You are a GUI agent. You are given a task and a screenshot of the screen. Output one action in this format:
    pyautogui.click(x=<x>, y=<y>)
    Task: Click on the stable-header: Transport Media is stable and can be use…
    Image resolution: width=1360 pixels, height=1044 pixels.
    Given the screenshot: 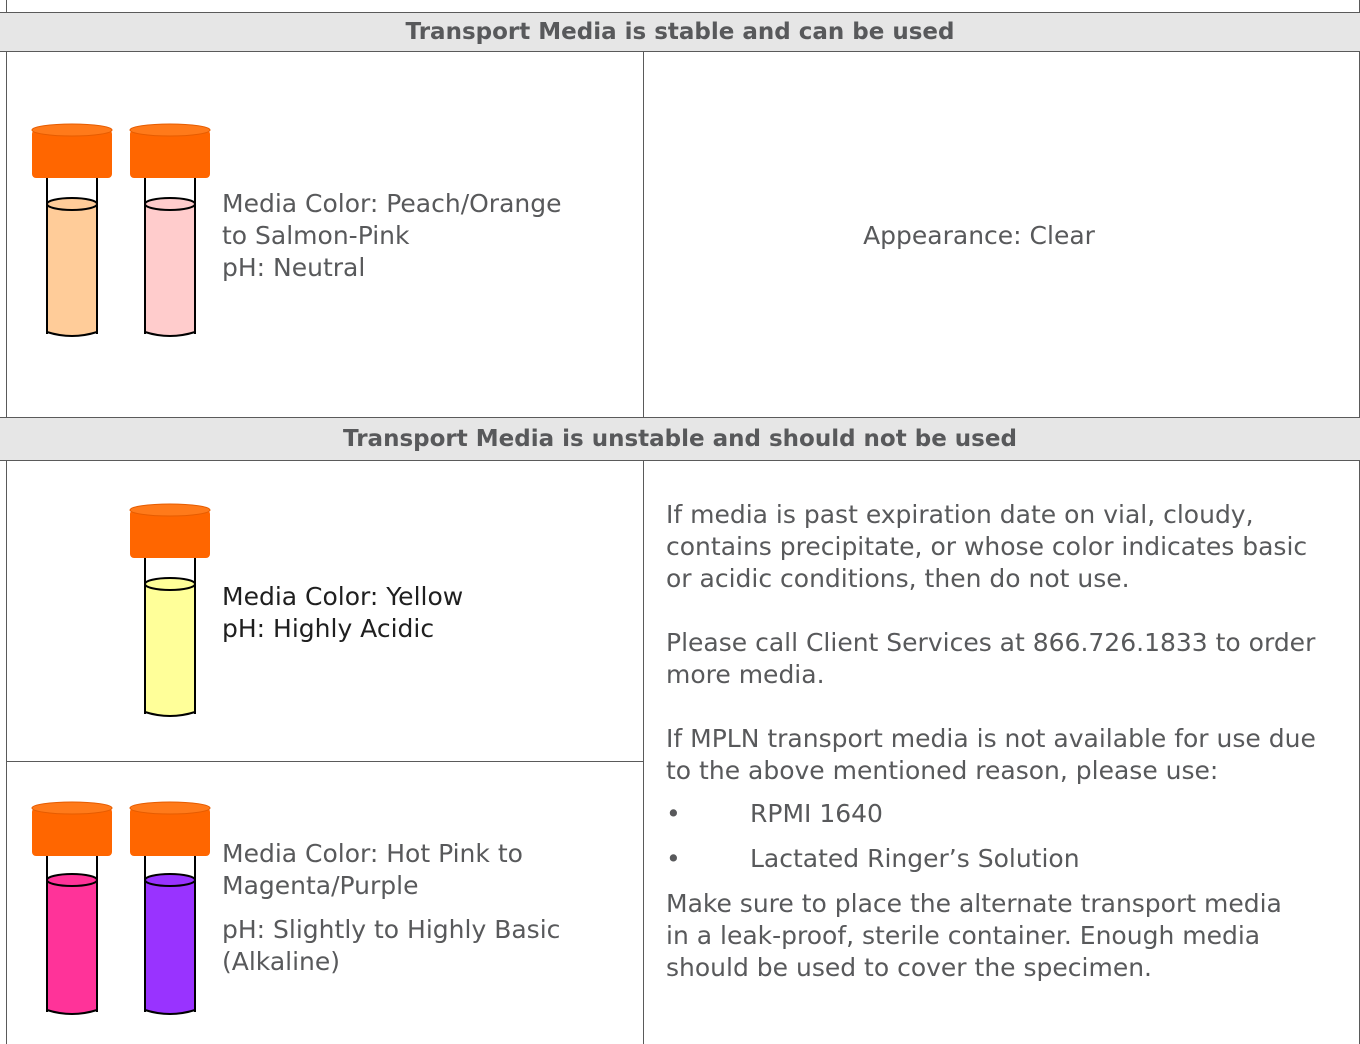 What is the action you would take?
    pyautogui.click(x=680, y=32)
    